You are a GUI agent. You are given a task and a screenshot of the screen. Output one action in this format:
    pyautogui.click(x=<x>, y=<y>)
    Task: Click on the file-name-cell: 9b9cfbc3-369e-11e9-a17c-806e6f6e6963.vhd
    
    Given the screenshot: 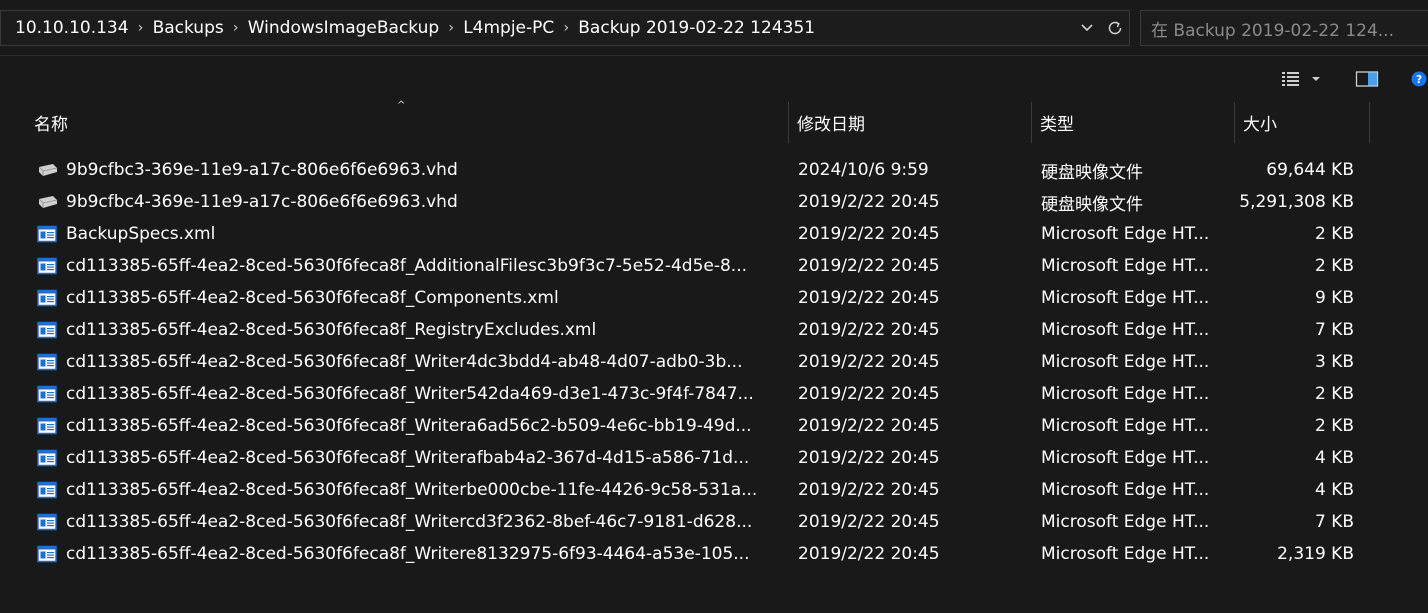 What is the action you would take?
    pyautogui.click(x=397, y=170)
    